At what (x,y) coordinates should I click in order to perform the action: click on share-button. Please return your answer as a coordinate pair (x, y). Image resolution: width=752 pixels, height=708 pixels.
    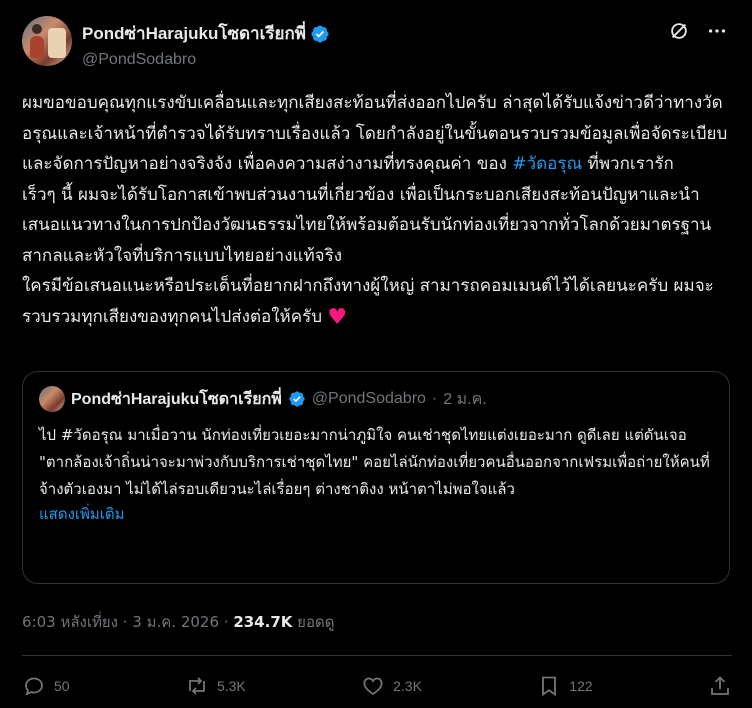
    Looking at the image, I should click on (720, 686).